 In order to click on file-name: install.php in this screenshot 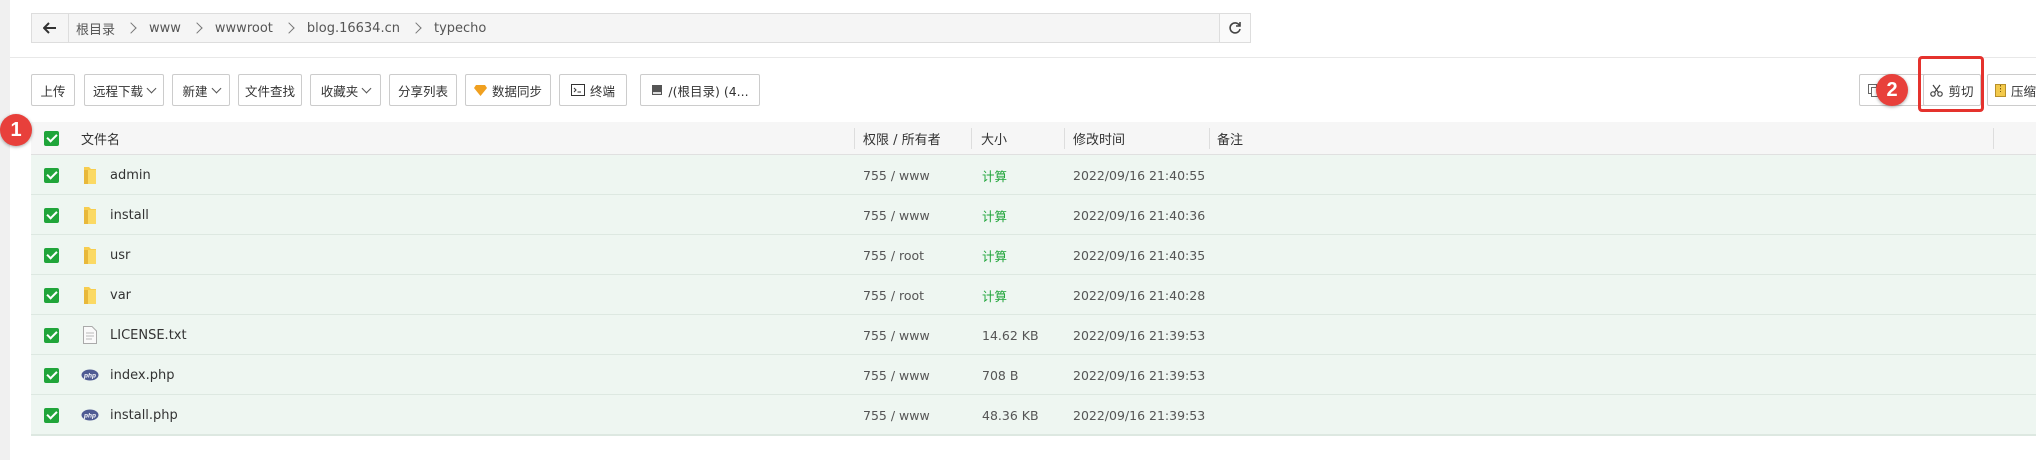, I will do `click(144, 415)`.